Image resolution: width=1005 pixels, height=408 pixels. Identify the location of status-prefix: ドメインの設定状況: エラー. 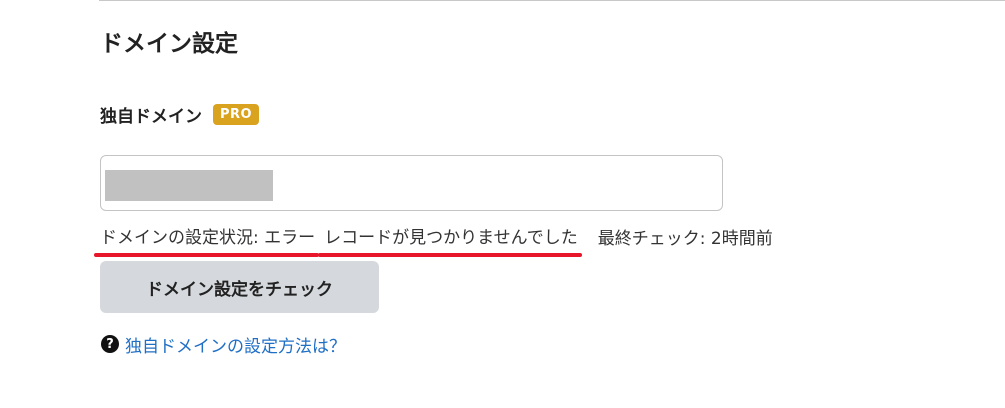
(207, 240).